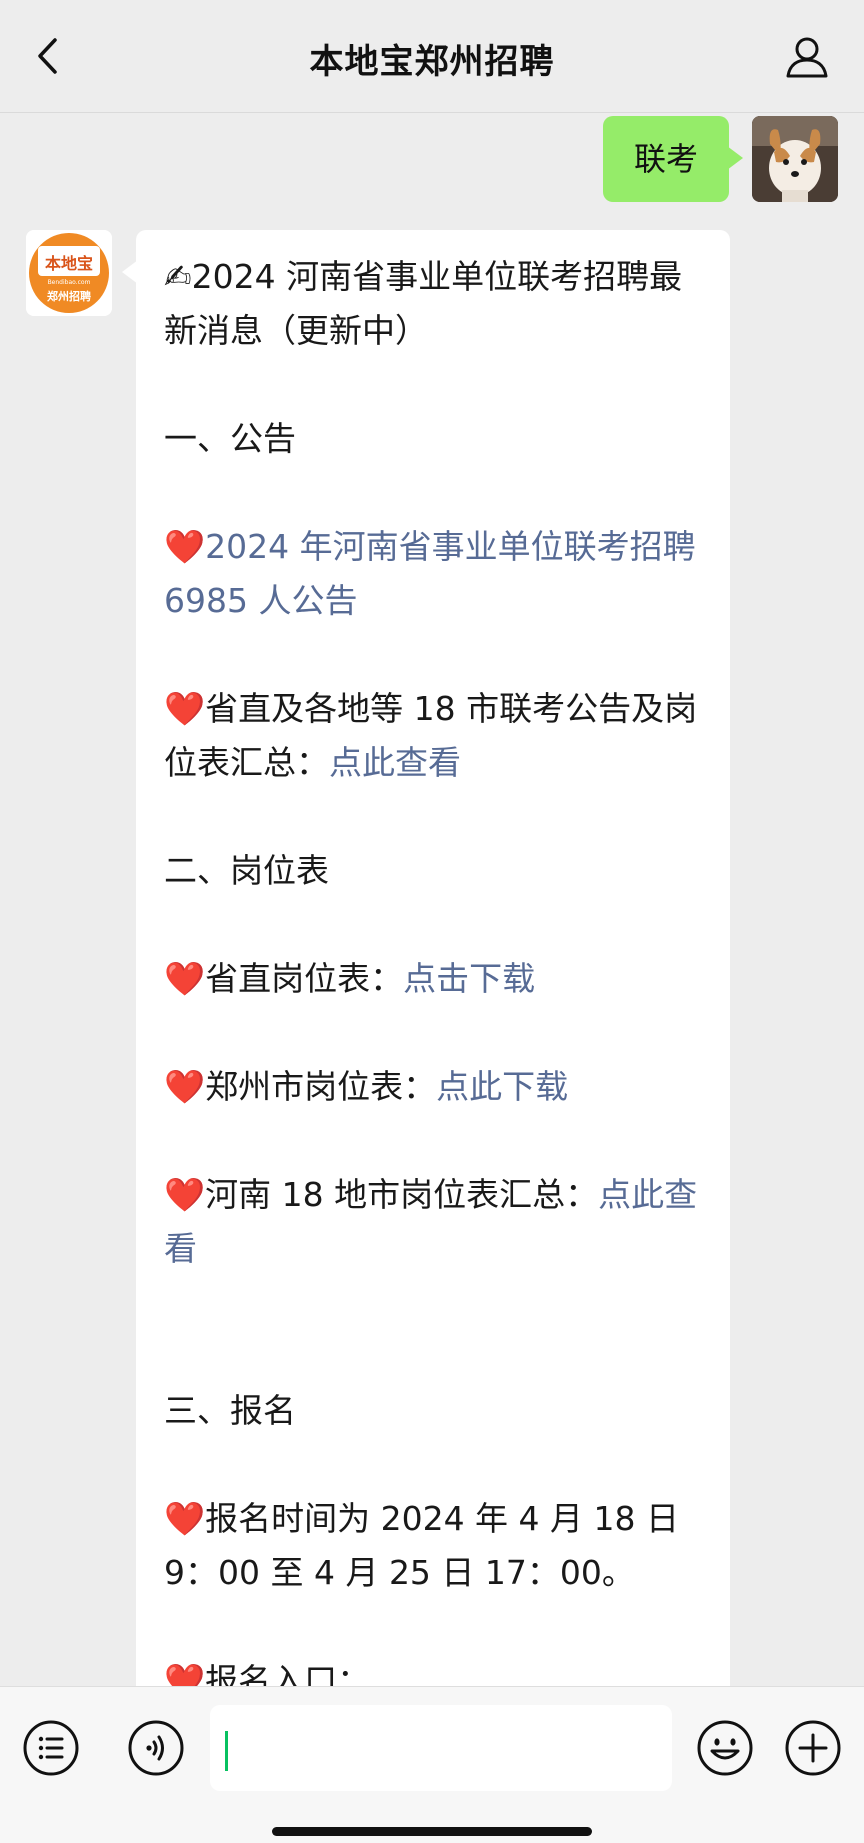 This screenshot has width=864, height=1843. I want to click on puppy-avatar-image, so click(795, 159).